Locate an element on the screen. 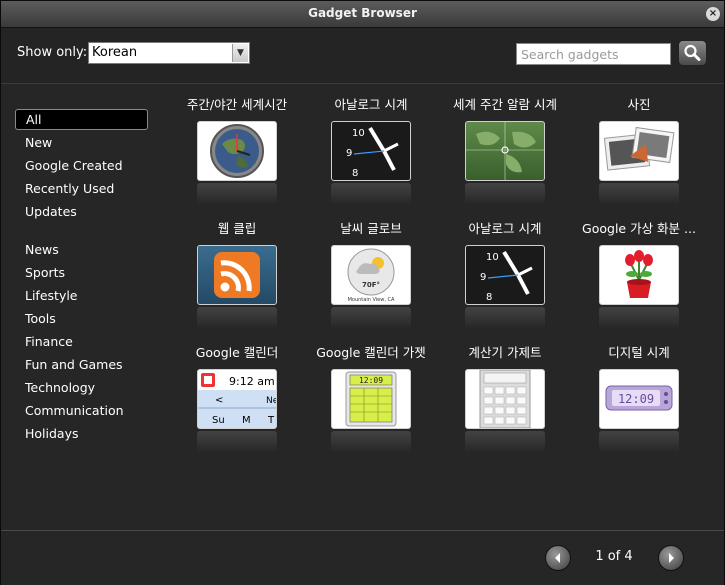 This screenshot has height=585, width=725. gadget-tile: Google 캘린더 가젯 12:09 is located at coordinates (371, 392).